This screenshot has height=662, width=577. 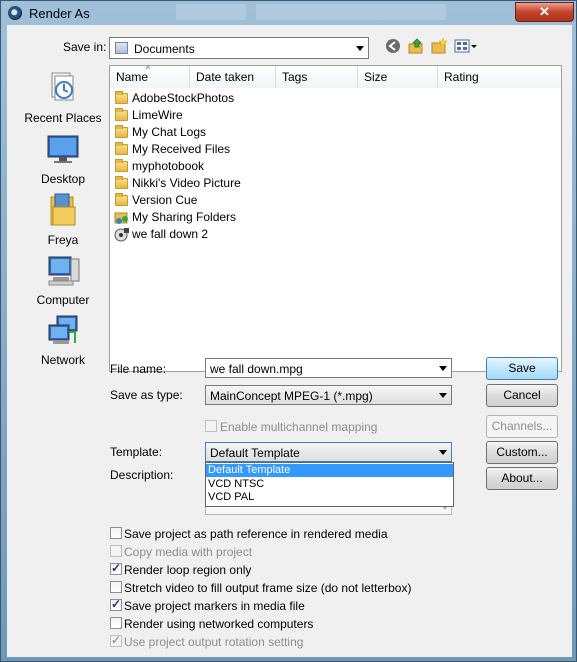 I want to click on title-bar: Render As ✕, so click(x=289, y=13).